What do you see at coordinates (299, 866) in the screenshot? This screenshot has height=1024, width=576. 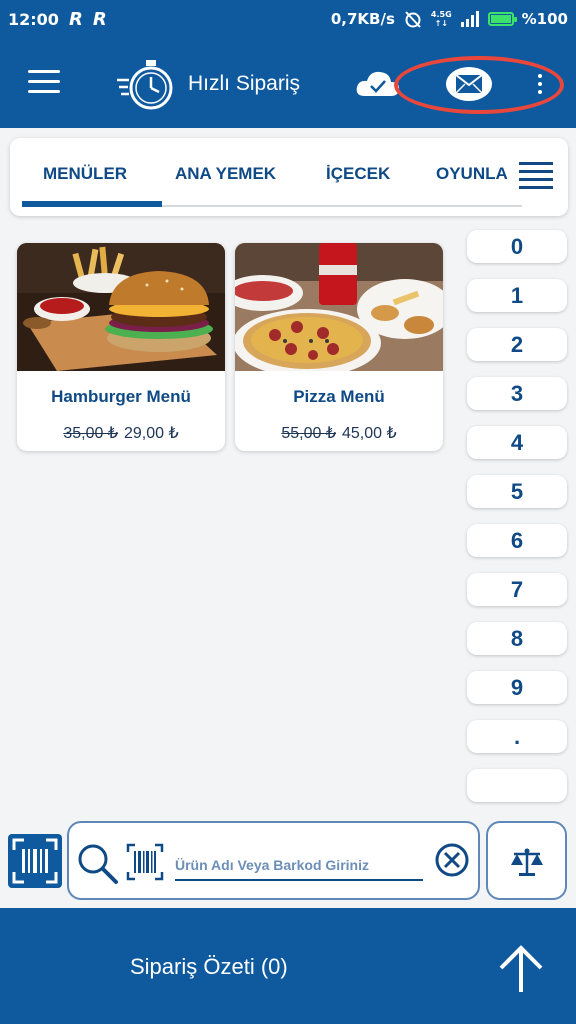 I see `search-input` at bounding box center [299, 866].